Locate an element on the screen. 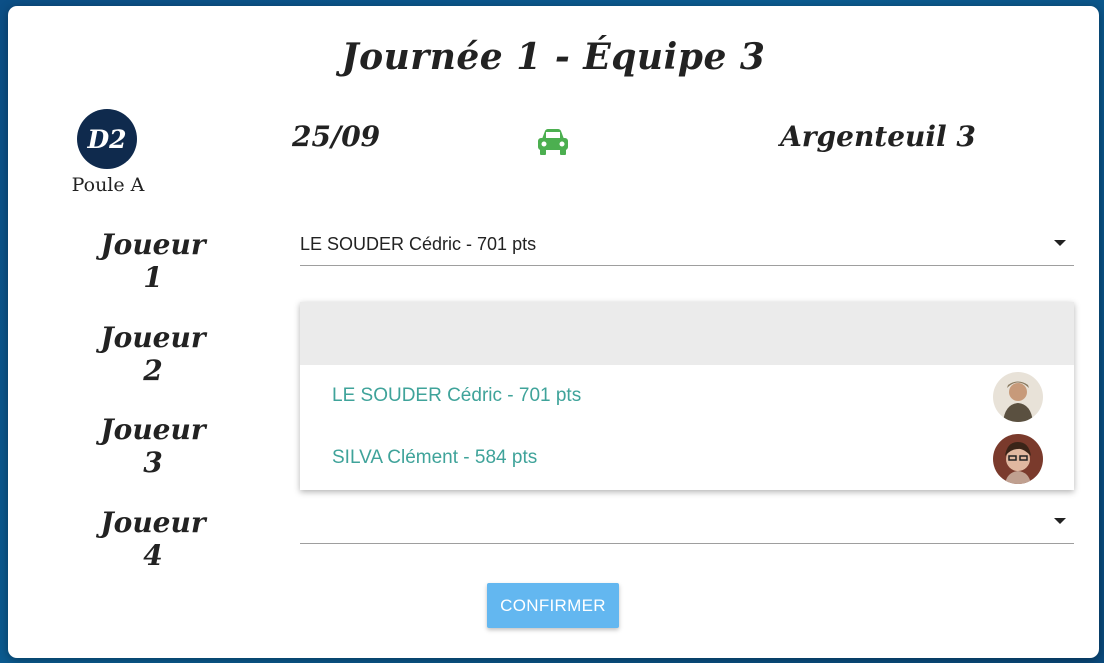 Image resolution: width=1104 pixels, height=663 pixels. option-label: SILVA Clément - 584 pts is located at coordinates (435, 457).